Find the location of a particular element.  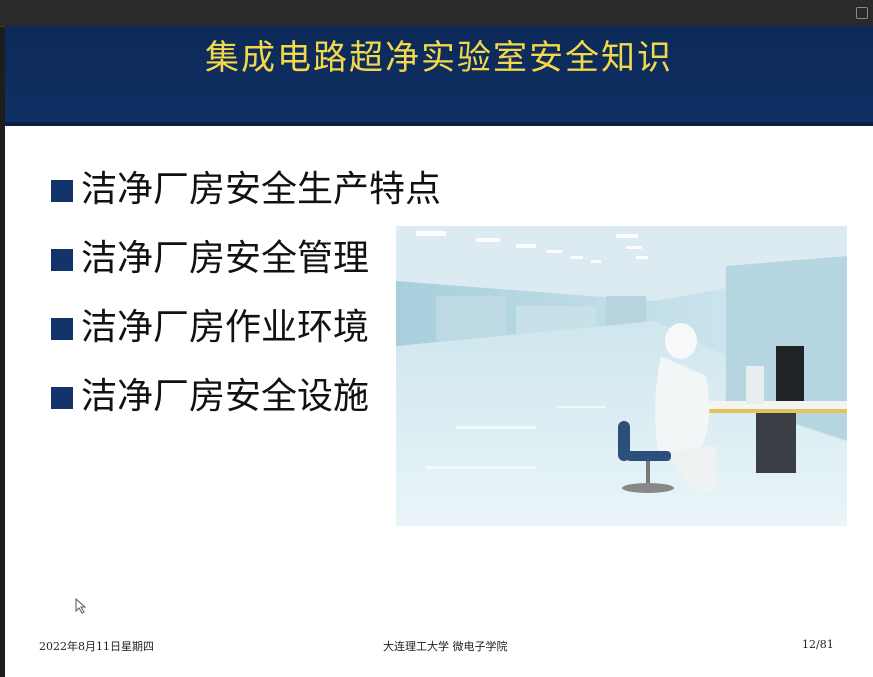

slide-title: 集成电路超净实验室安全知识 is located at coordinates (439, 58).